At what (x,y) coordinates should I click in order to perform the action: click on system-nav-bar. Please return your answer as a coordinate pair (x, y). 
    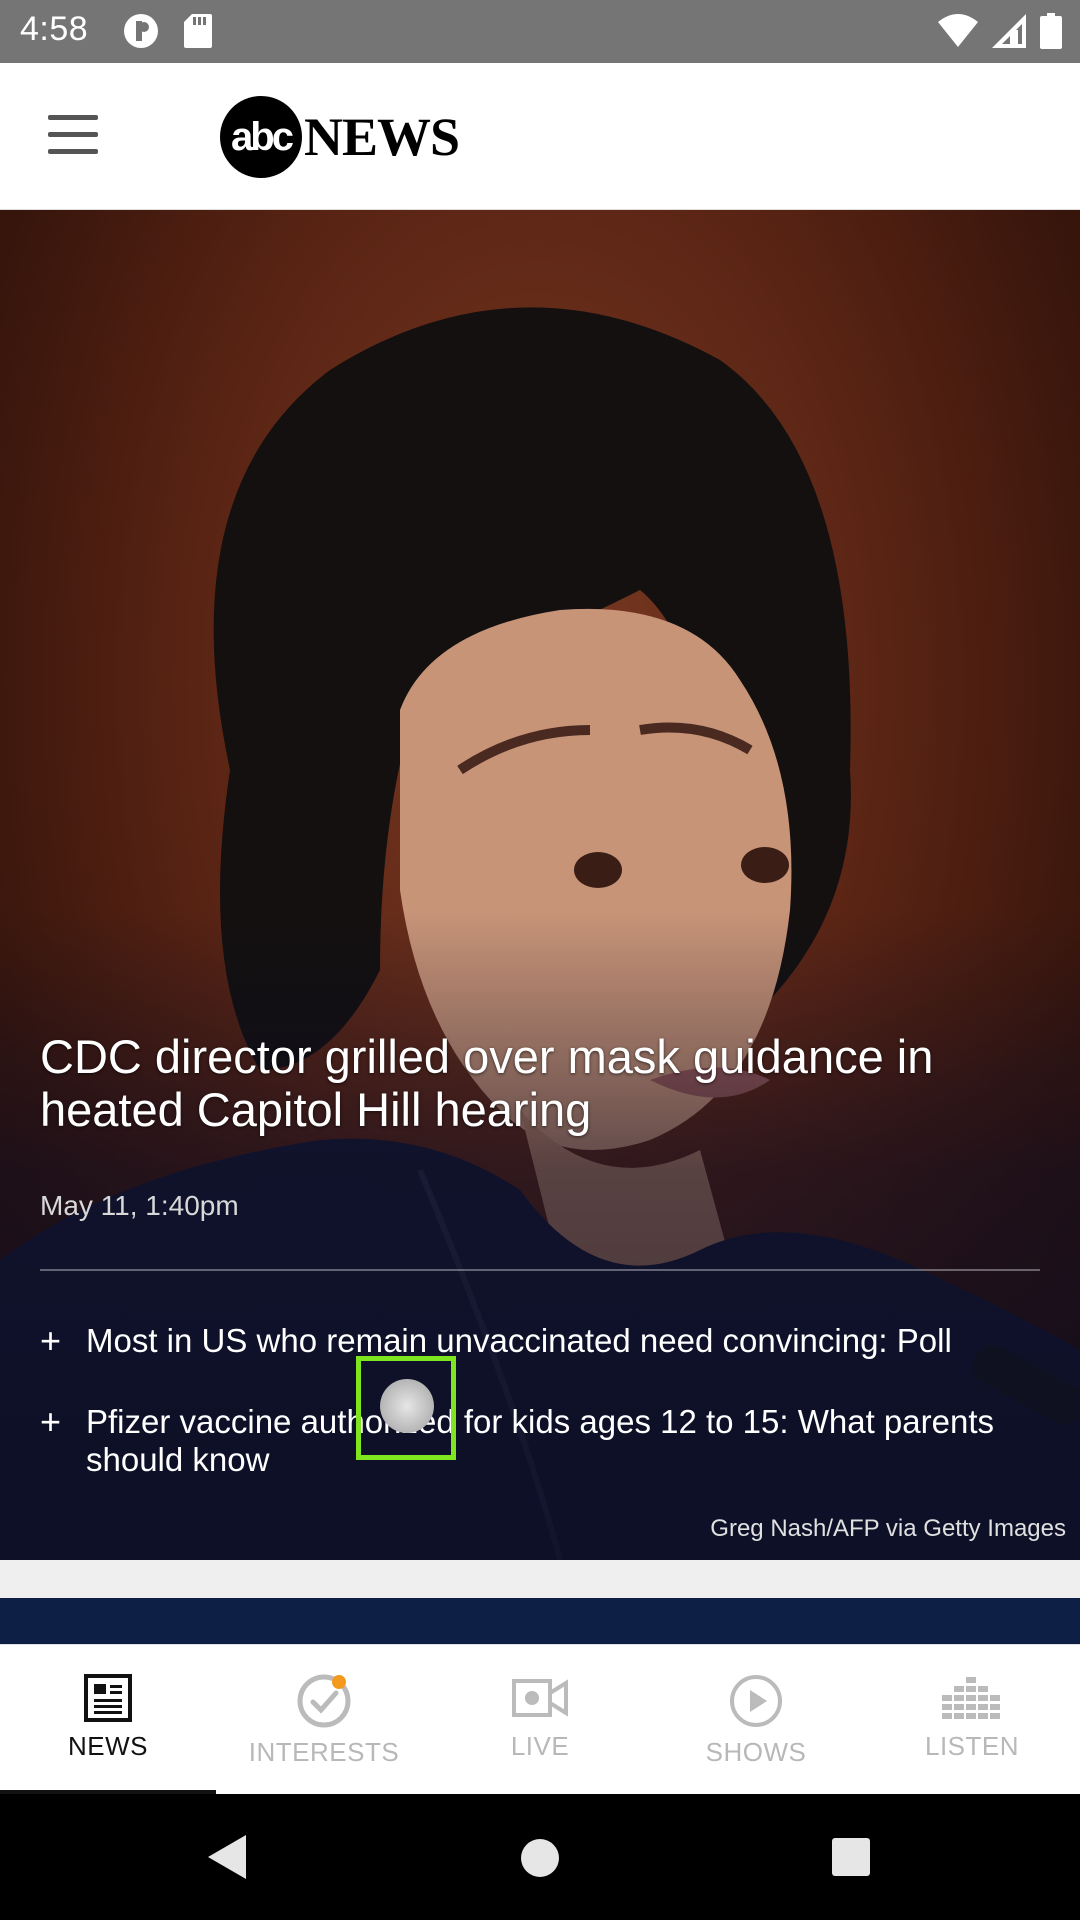
    Looking at the image, I should click on (540, 1857).